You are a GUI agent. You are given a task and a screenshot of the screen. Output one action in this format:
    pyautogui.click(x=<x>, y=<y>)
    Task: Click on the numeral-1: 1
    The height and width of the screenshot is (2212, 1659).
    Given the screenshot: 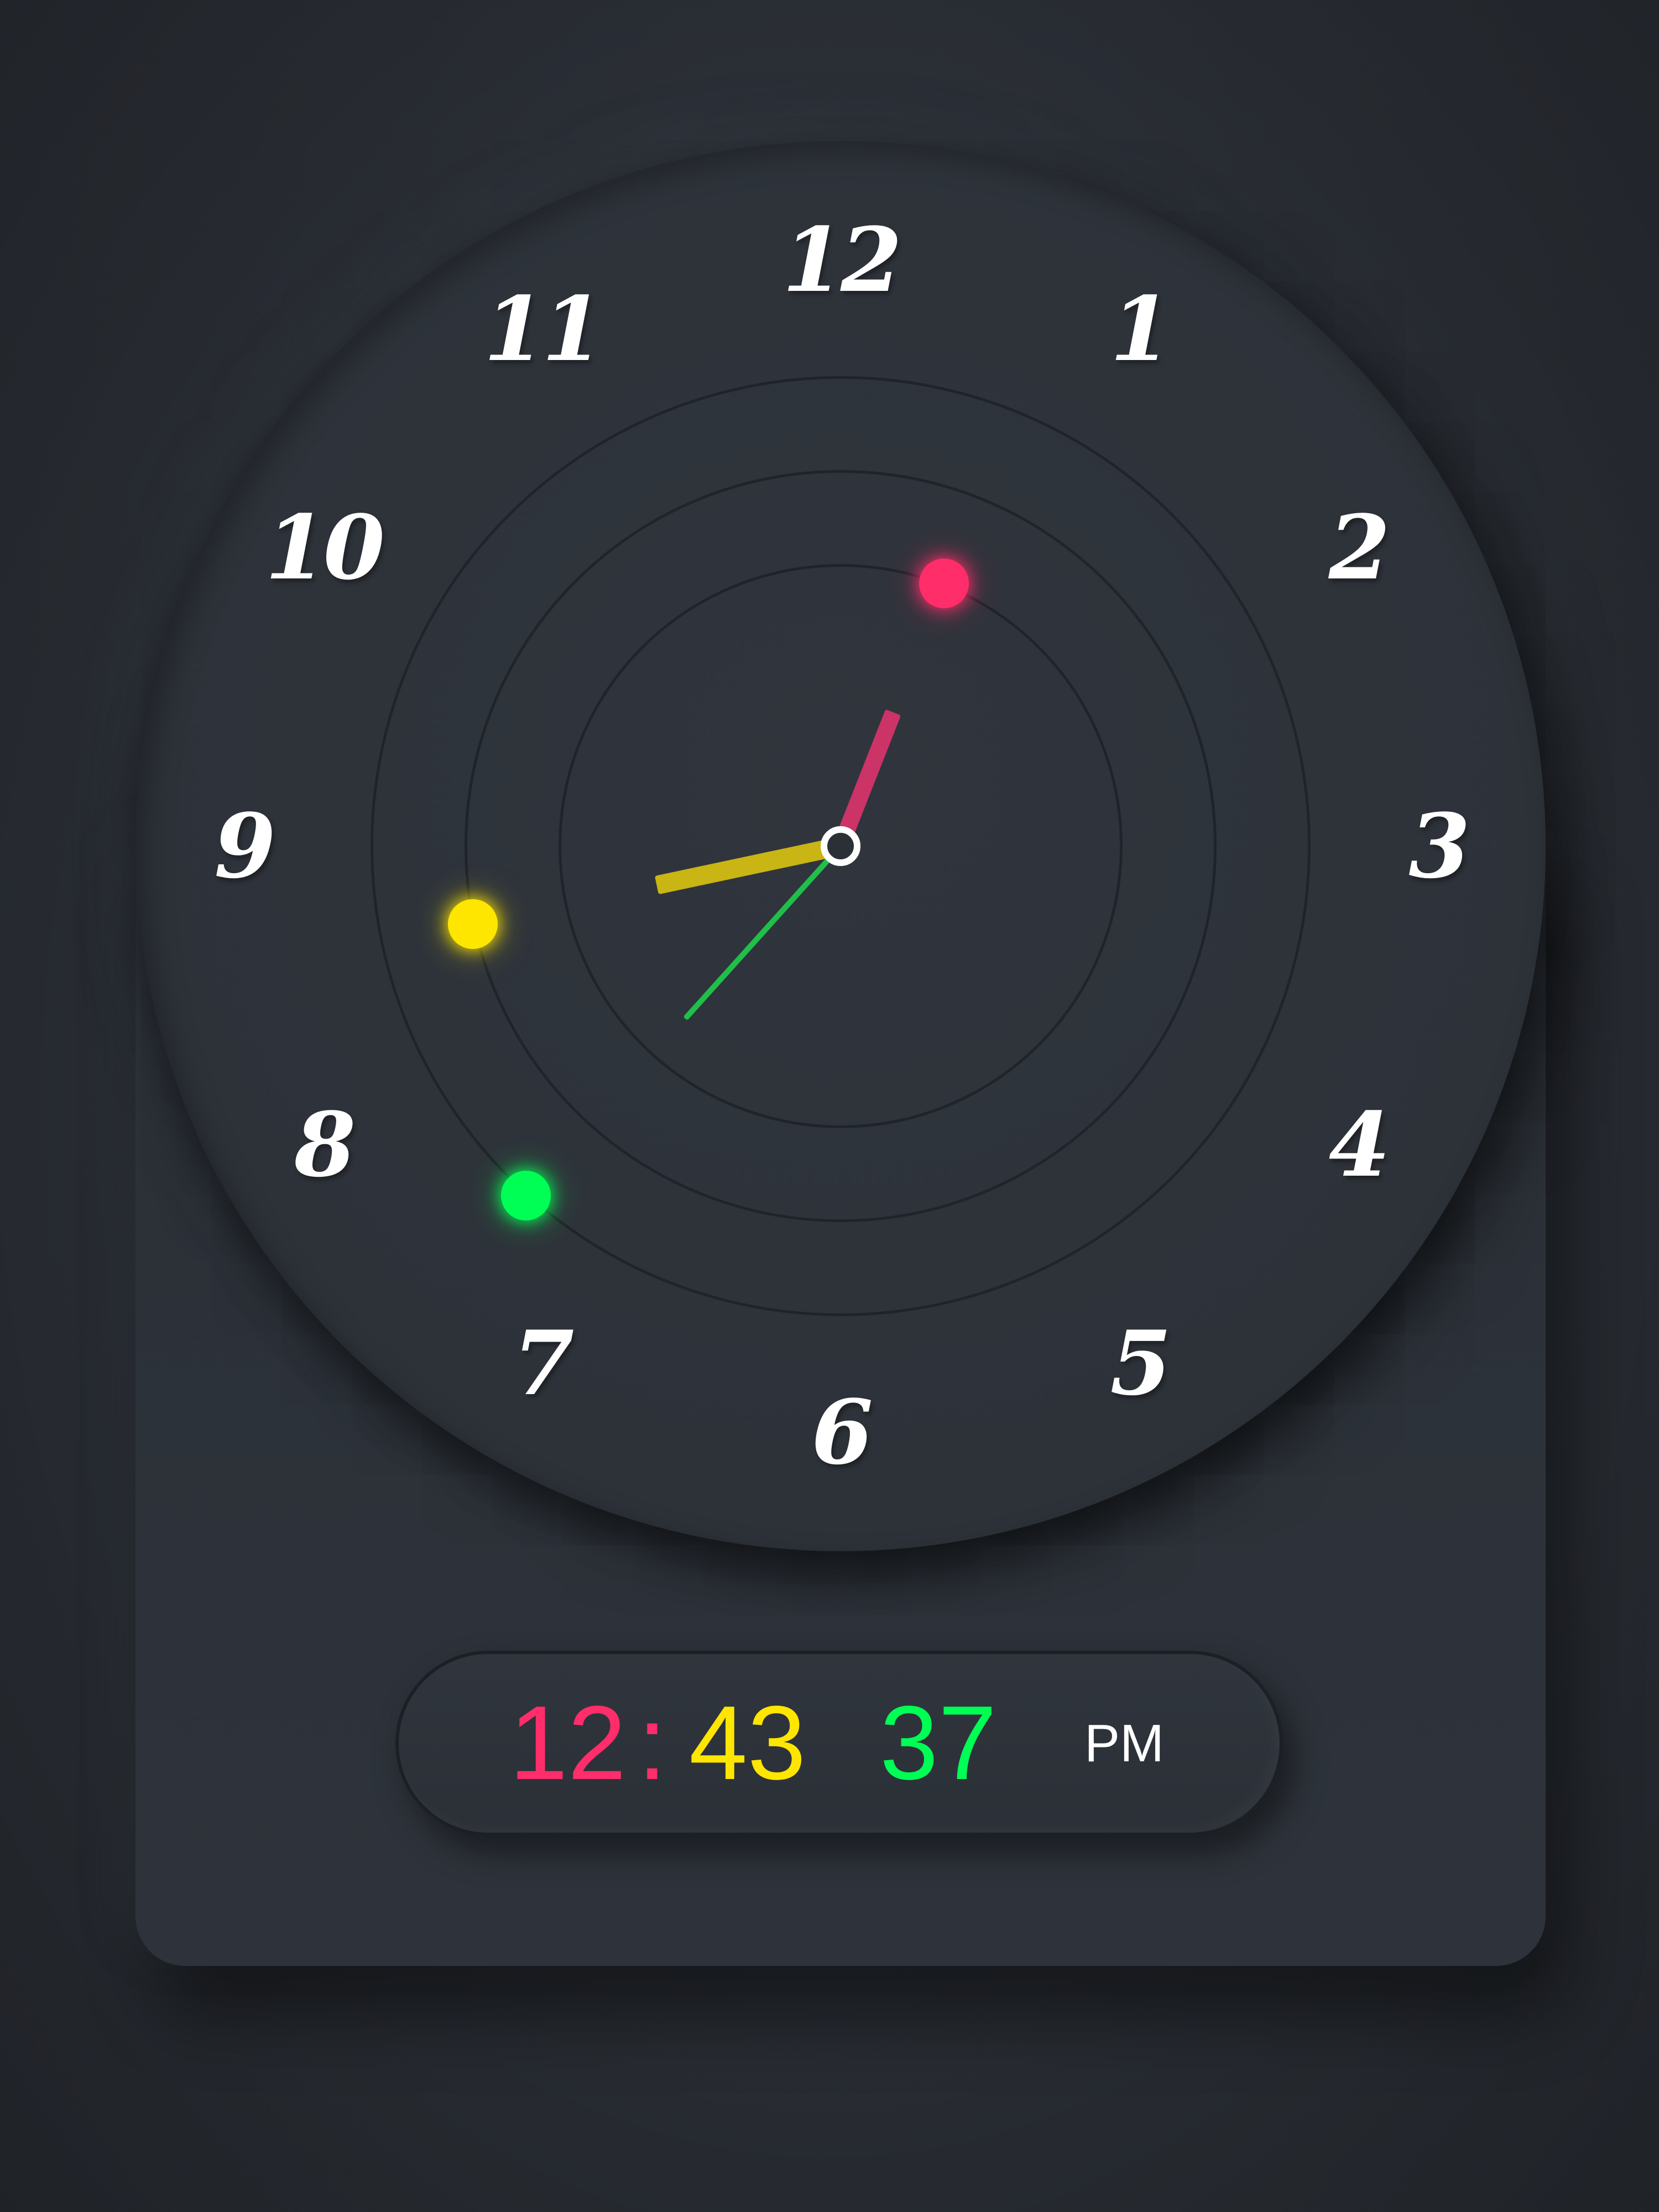 What is the action you would take?
    pyautogui.click(x=1141, y=329)
    